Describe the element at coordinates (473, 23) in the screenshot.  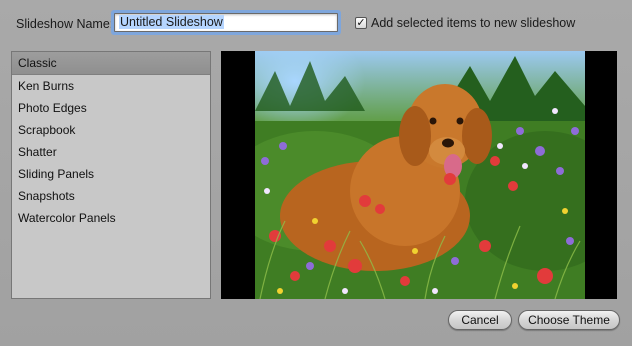
I see `add-selected-items-label: Add selected items to new slideshow` at that location.